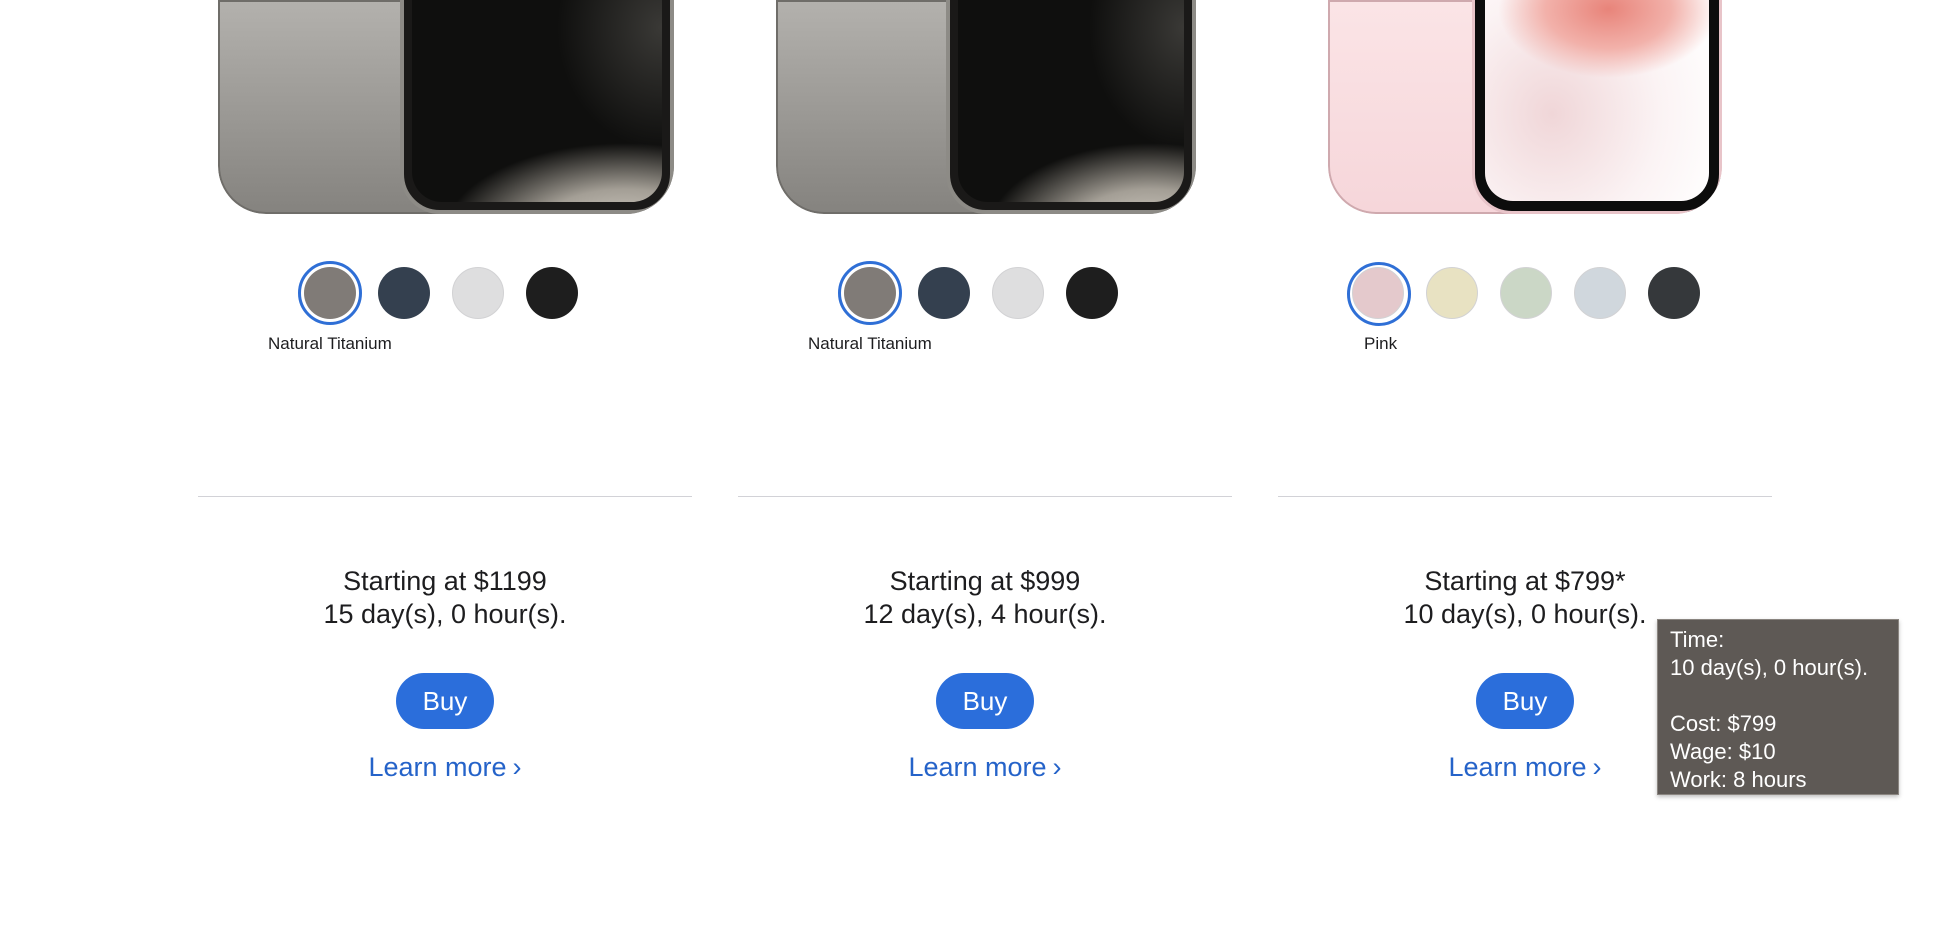 Image resolution: width=1956 pixels, height=952 pixels. What do you see at coordinates (1674, 293) in the screenshot?
I see `swatch-black` at bounding box center [1674, 293].